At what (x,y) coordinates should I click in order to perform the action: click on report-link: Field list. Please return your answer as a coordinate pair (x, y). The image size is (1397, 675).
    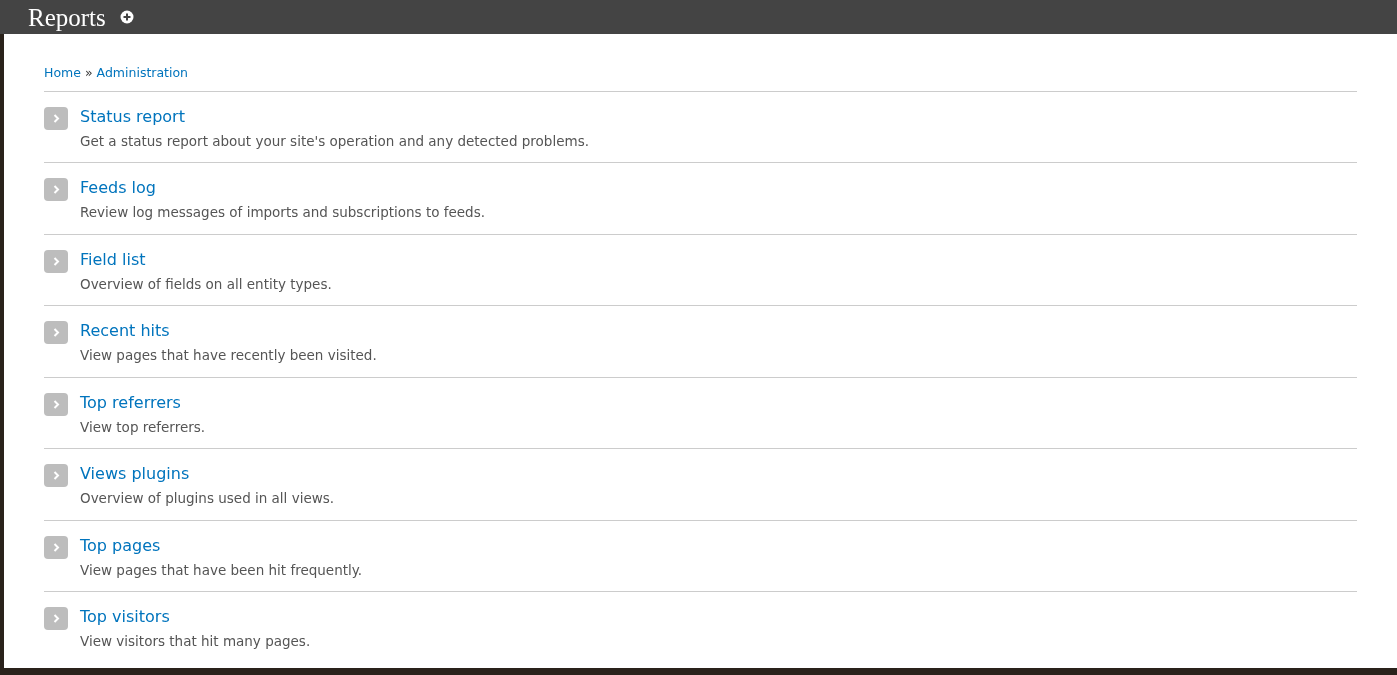
    Looking at the image, I should click on (113, 259).